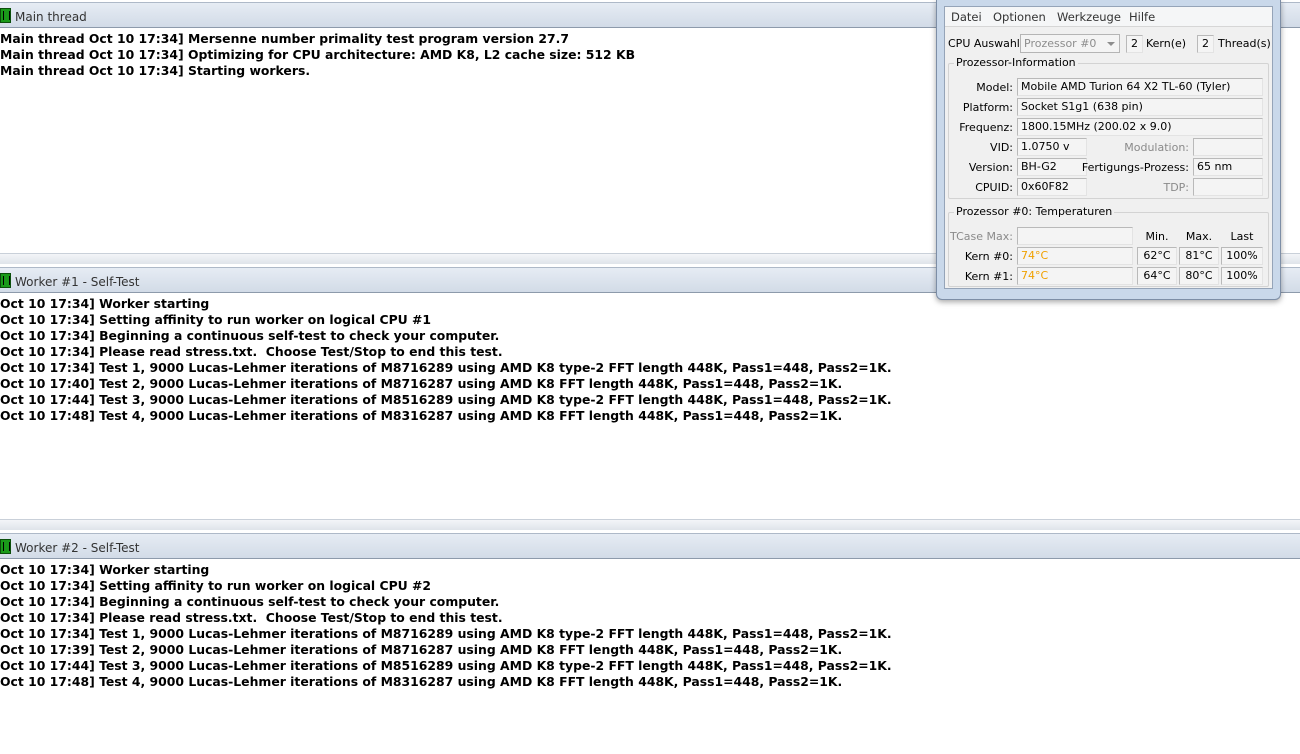  Describe the element at coordinates (1134, 44) in the screenshot. I see `cores-count: 2` at that location.